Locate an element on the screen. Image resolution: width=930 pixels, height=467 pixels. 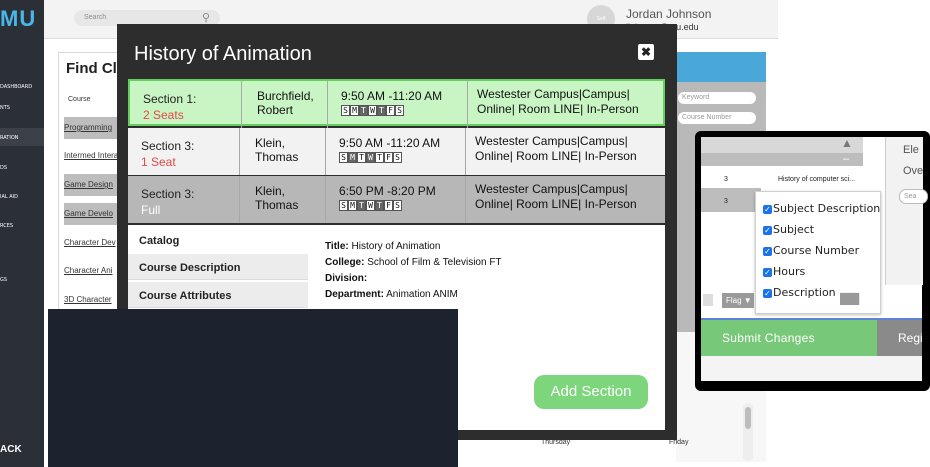
option-subject-description: ✓ Subject Description is located at coordinates (821, 208).